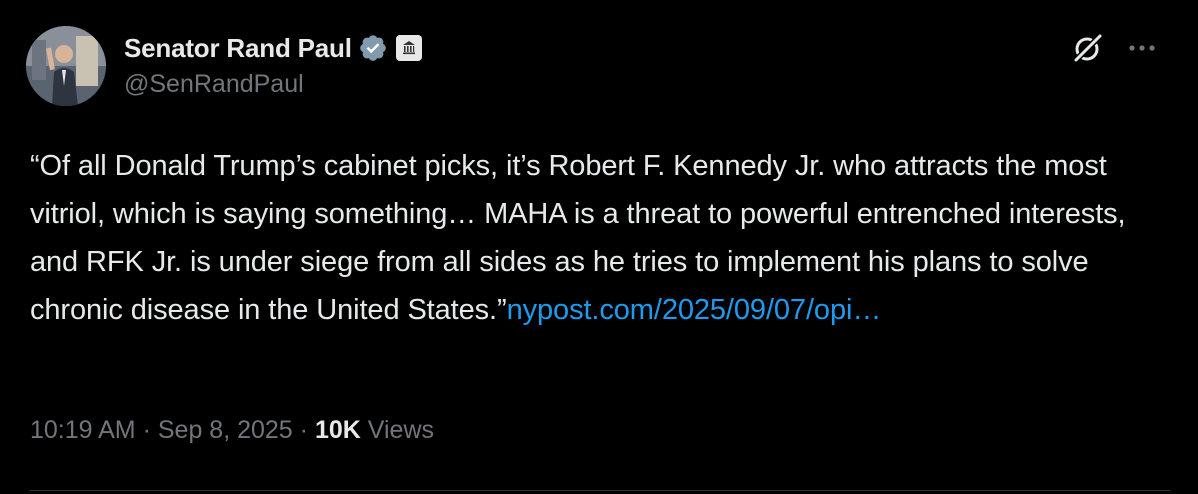 The height and width of the screenshot is (494, 1198). Describe the element at coordinates (373, 48) in the screenshot. I see `verified-badge-icon` at that location.